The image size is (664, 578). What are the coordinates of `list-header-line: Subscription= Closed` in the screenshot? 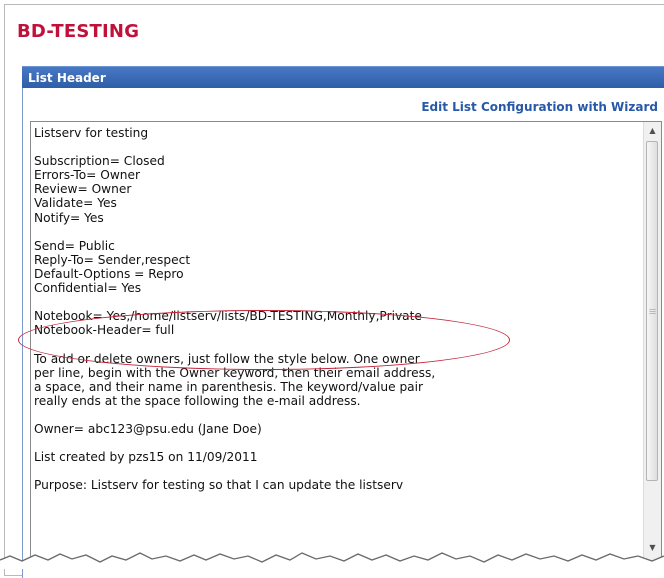 It's located at (99, 161).